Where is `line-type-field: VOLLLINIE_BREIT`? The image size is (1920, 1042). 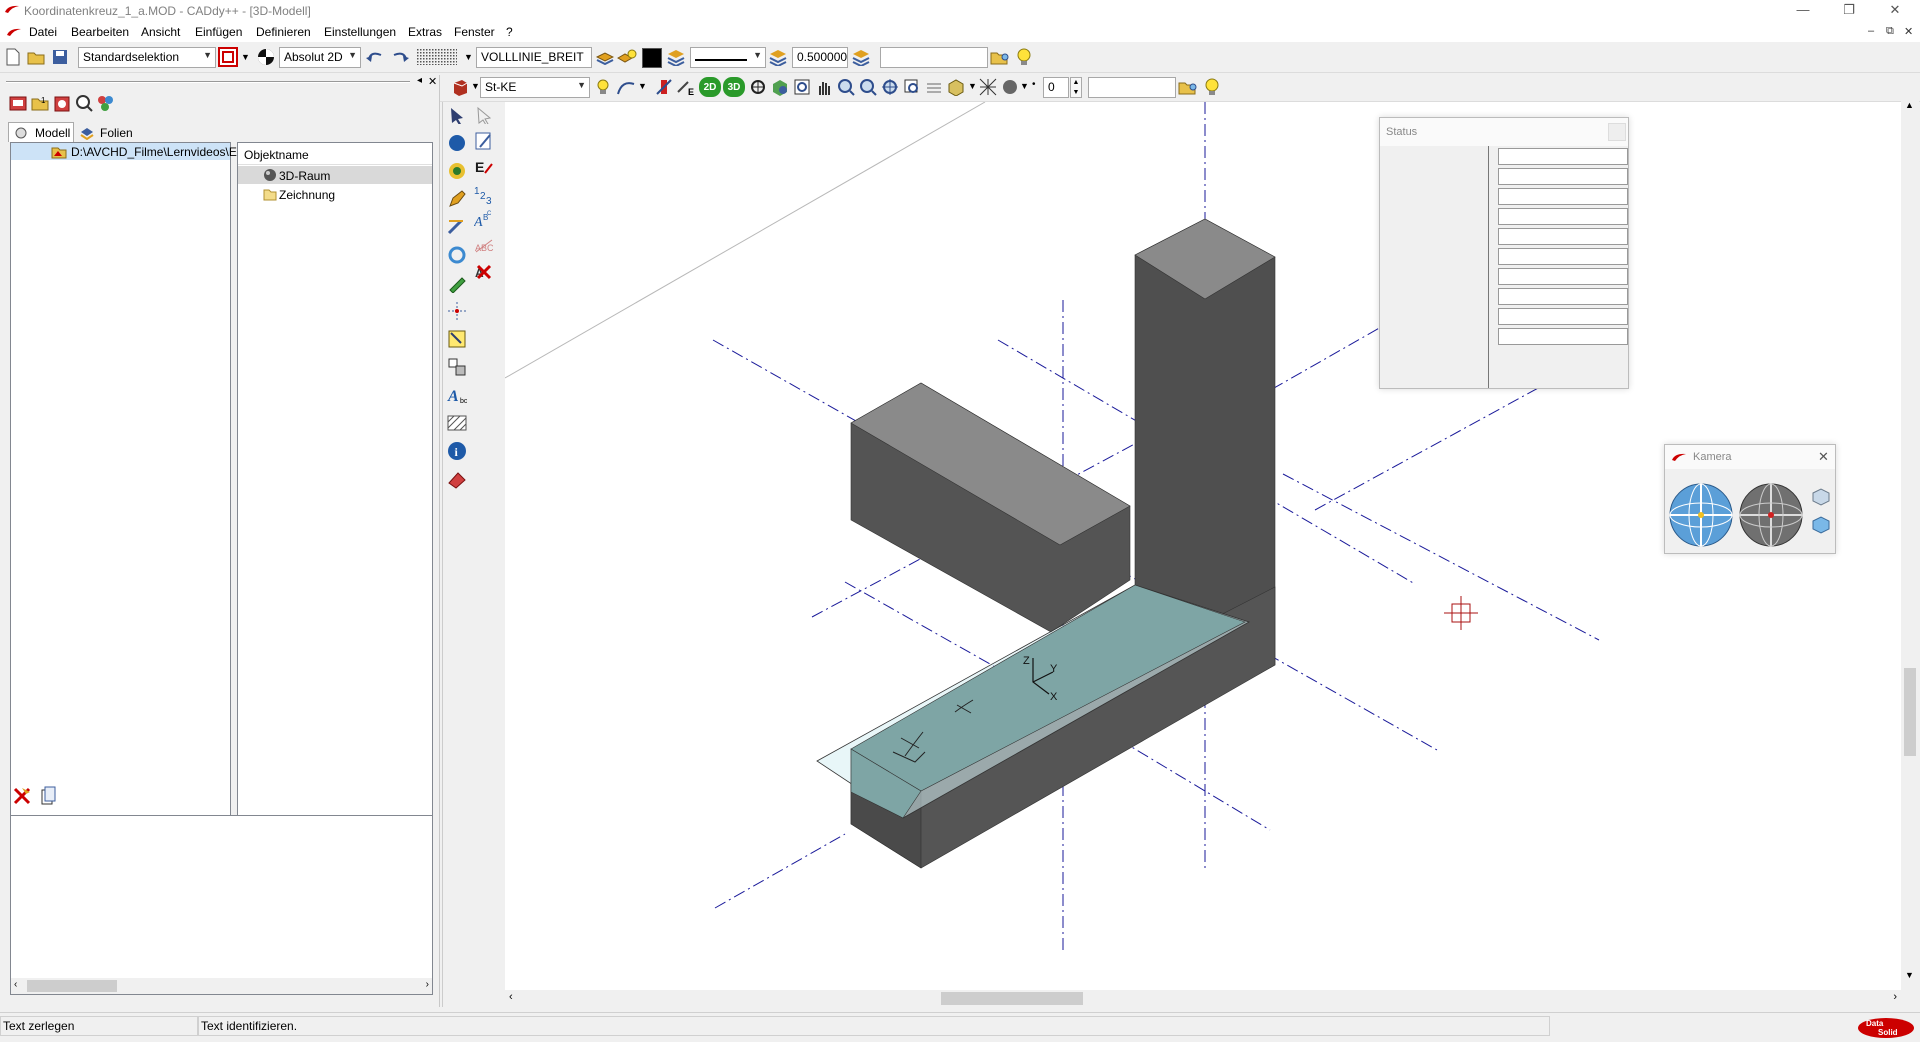 line-type-field: VOLLLINIE_BREIT is located at coordinates (534, 57).